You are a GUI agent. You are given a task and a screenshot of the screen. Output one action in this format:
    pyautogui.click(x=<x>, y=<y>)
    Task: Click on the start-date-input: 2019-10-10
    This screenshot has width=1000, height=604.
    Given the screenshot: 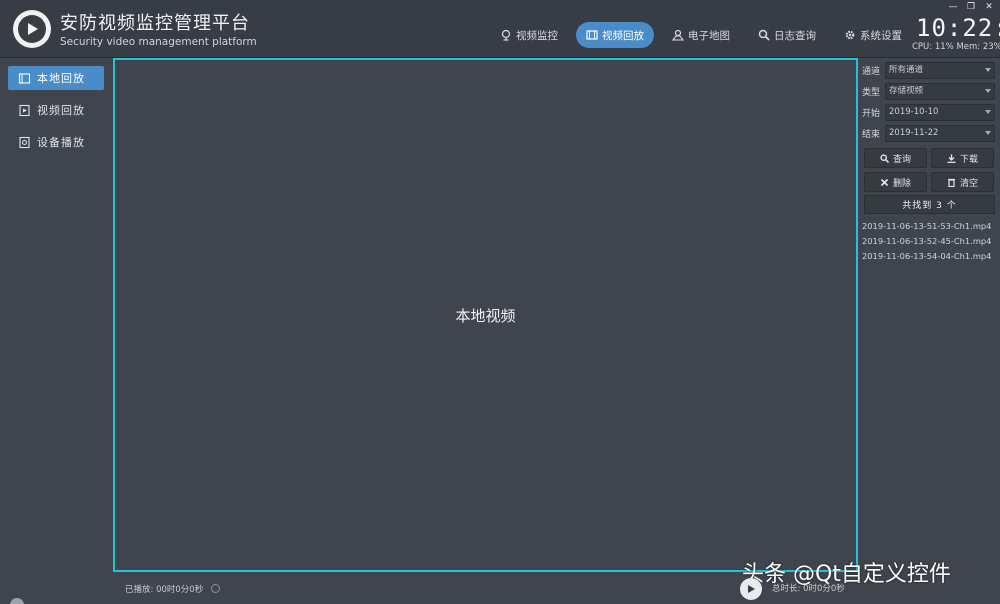 What is the action you would take?
    pyautogui.click(x=940, y=112)
    